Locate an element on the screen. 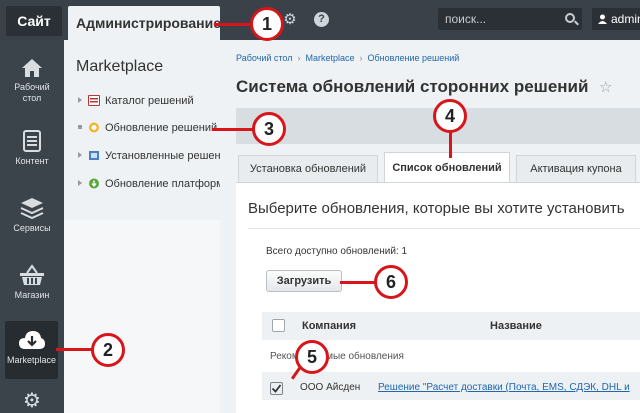  callout-6: 6 is located at coordinates (391, 282).